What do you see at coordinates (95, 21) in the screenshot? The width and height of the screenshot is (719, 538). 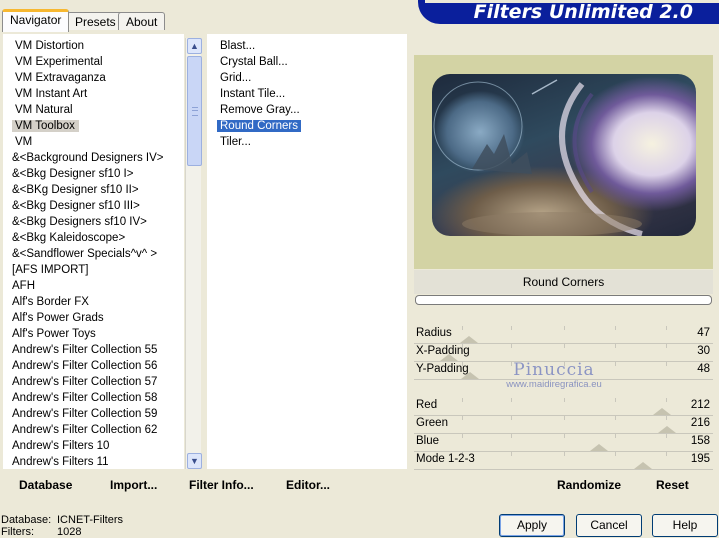 I see `tab-presets: Presets` at bounding box center [95, 21].